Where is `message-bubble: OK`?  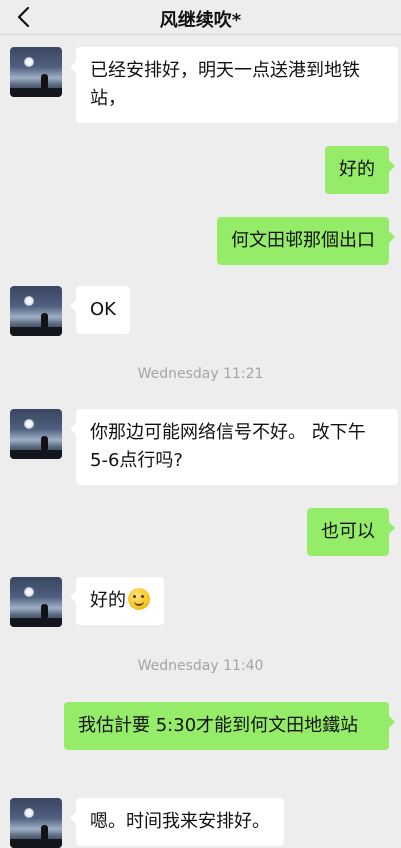 message-bubble: OK is located at coordinates (100, 310).